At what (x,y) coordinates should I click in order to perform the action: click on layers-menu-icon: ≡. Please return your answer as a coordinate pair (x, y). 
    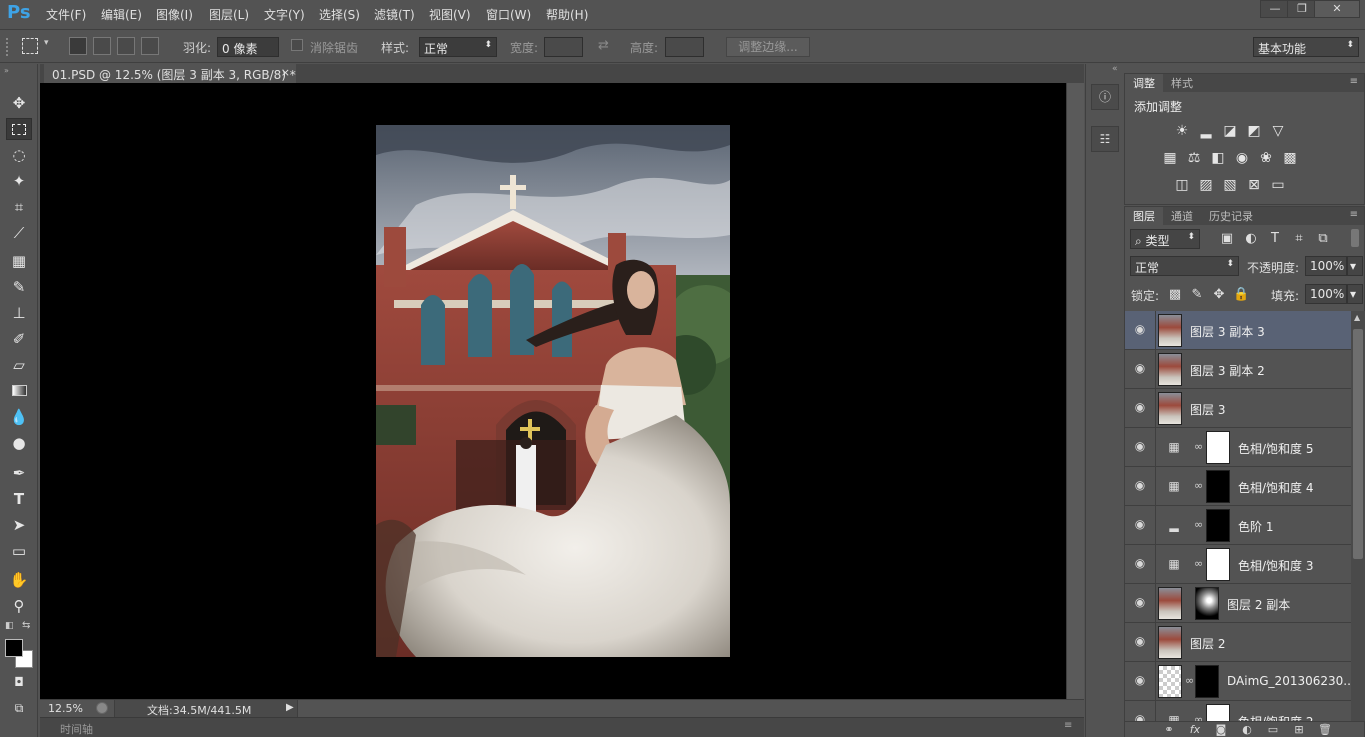
    Looking at the image, I should click on (1354, 214).